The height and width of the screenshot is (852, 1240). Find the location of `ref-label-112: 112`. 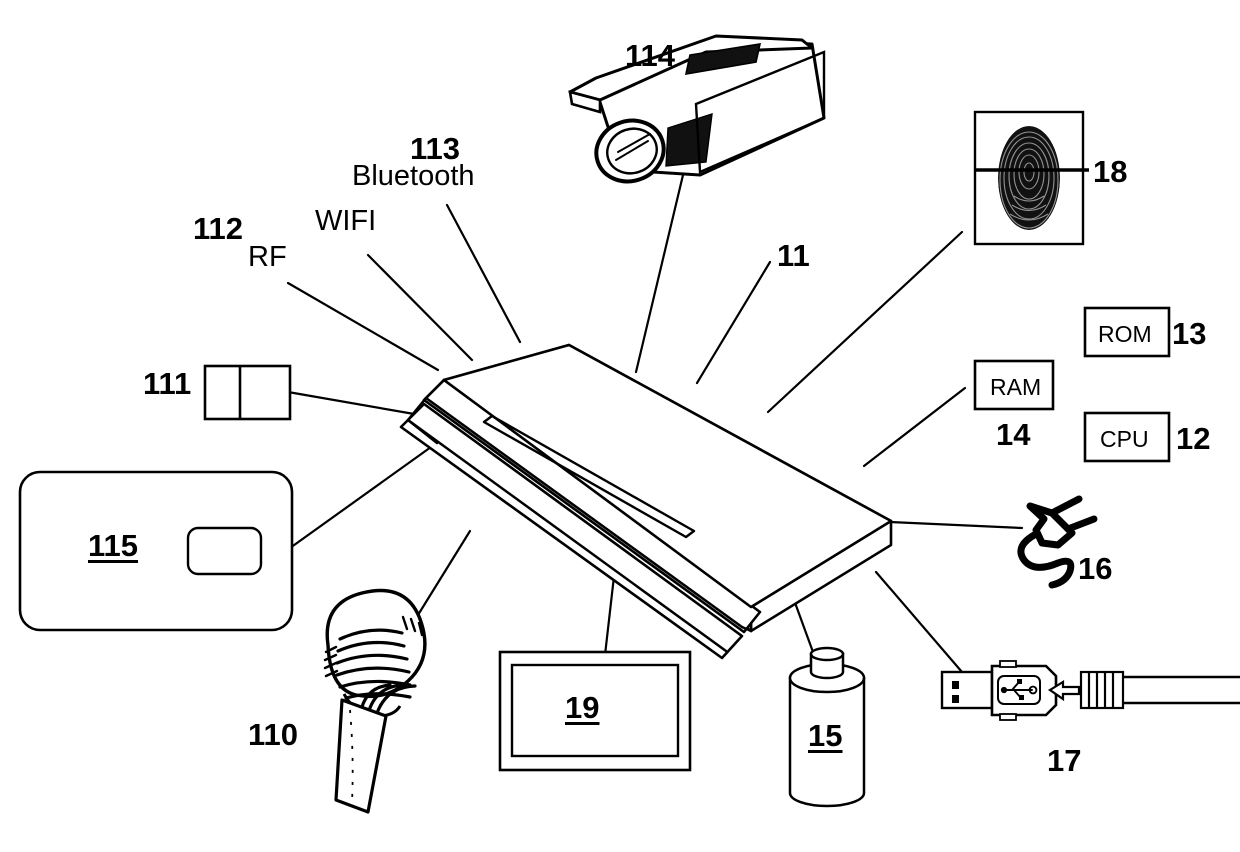

ref-label-112: 112 is located at coordinates (218, 228).